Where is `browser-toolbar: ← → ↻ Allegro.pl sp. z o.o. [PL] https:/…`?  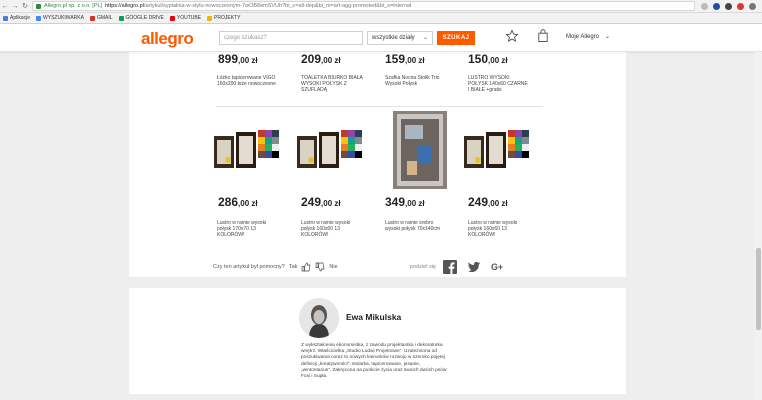 browser-toolbar: ← → ↻ Allegro.pl sp. z o.o. [PL] https:/… is located at coordinates (381, 6).